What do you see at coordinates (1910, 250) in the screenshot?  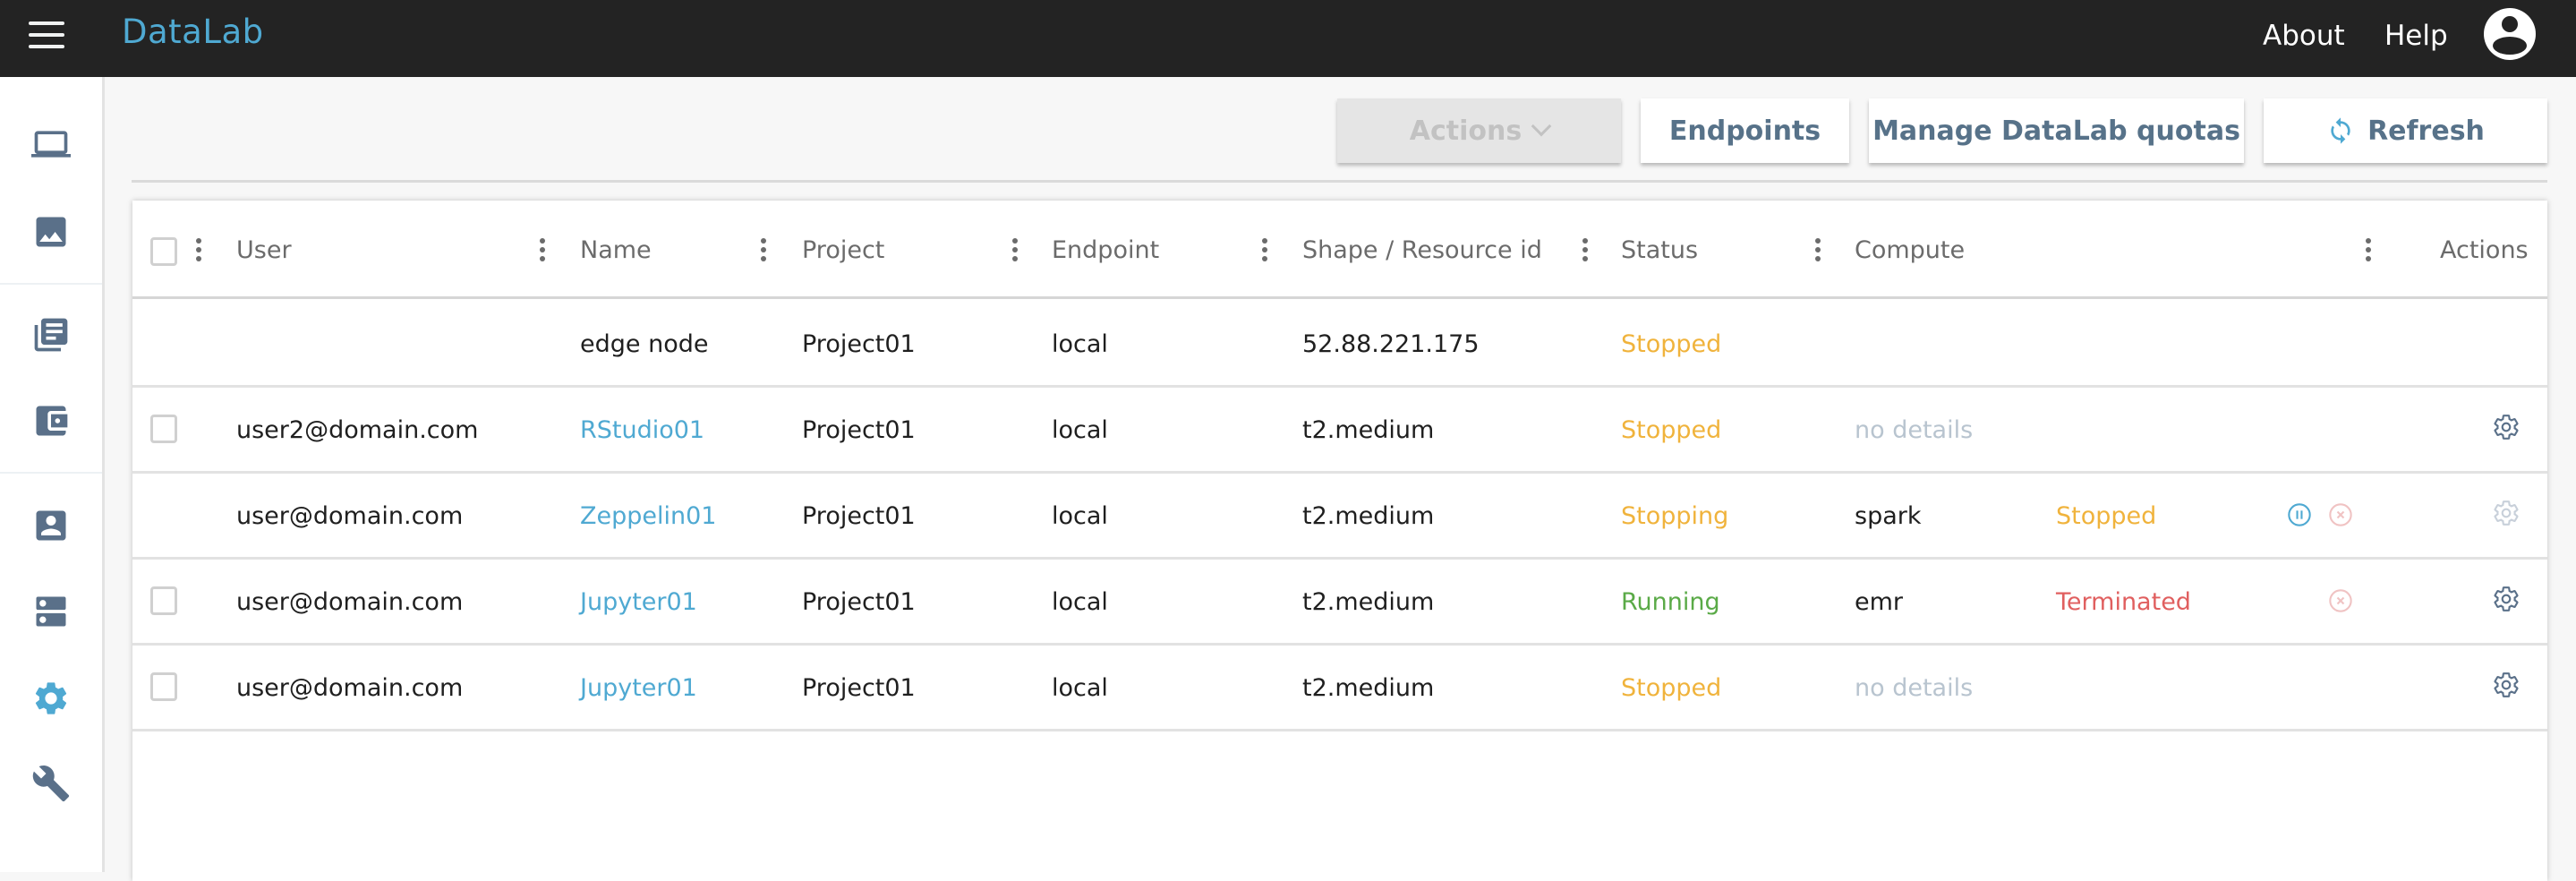 I see `header-compute: Compute` at bounding box center [1910, 250].